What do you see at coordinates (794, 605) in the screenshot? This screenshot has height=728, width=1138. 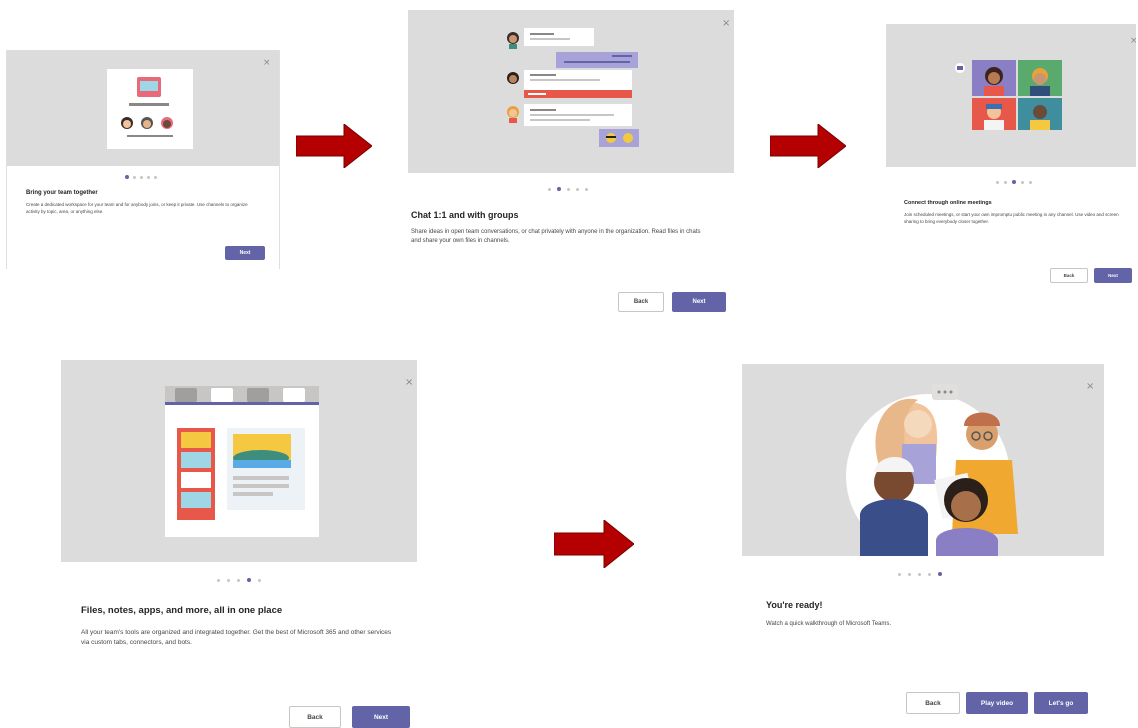 I see `slide-title: You're ready!` at bounding box center [794, 605].